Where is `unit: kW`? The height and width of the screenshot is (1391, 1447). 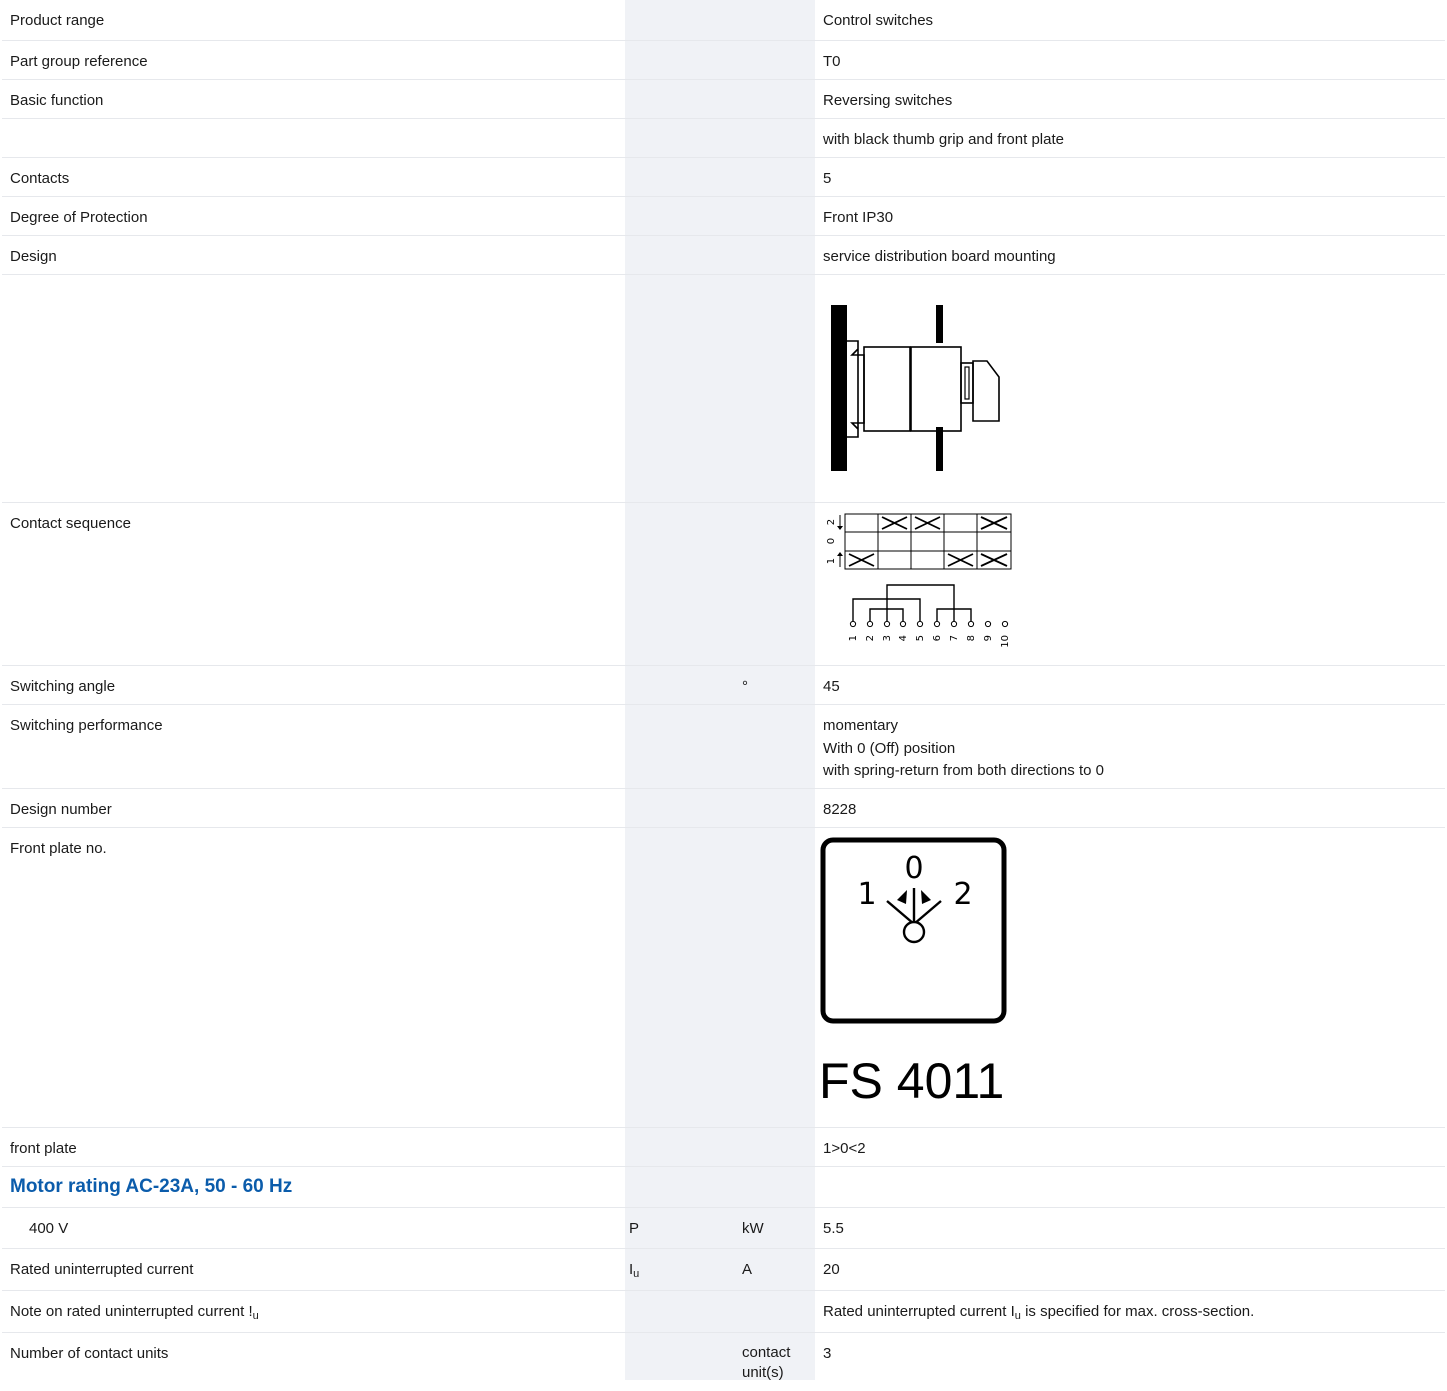 unit: kW is located at coordinates (776, 1228).